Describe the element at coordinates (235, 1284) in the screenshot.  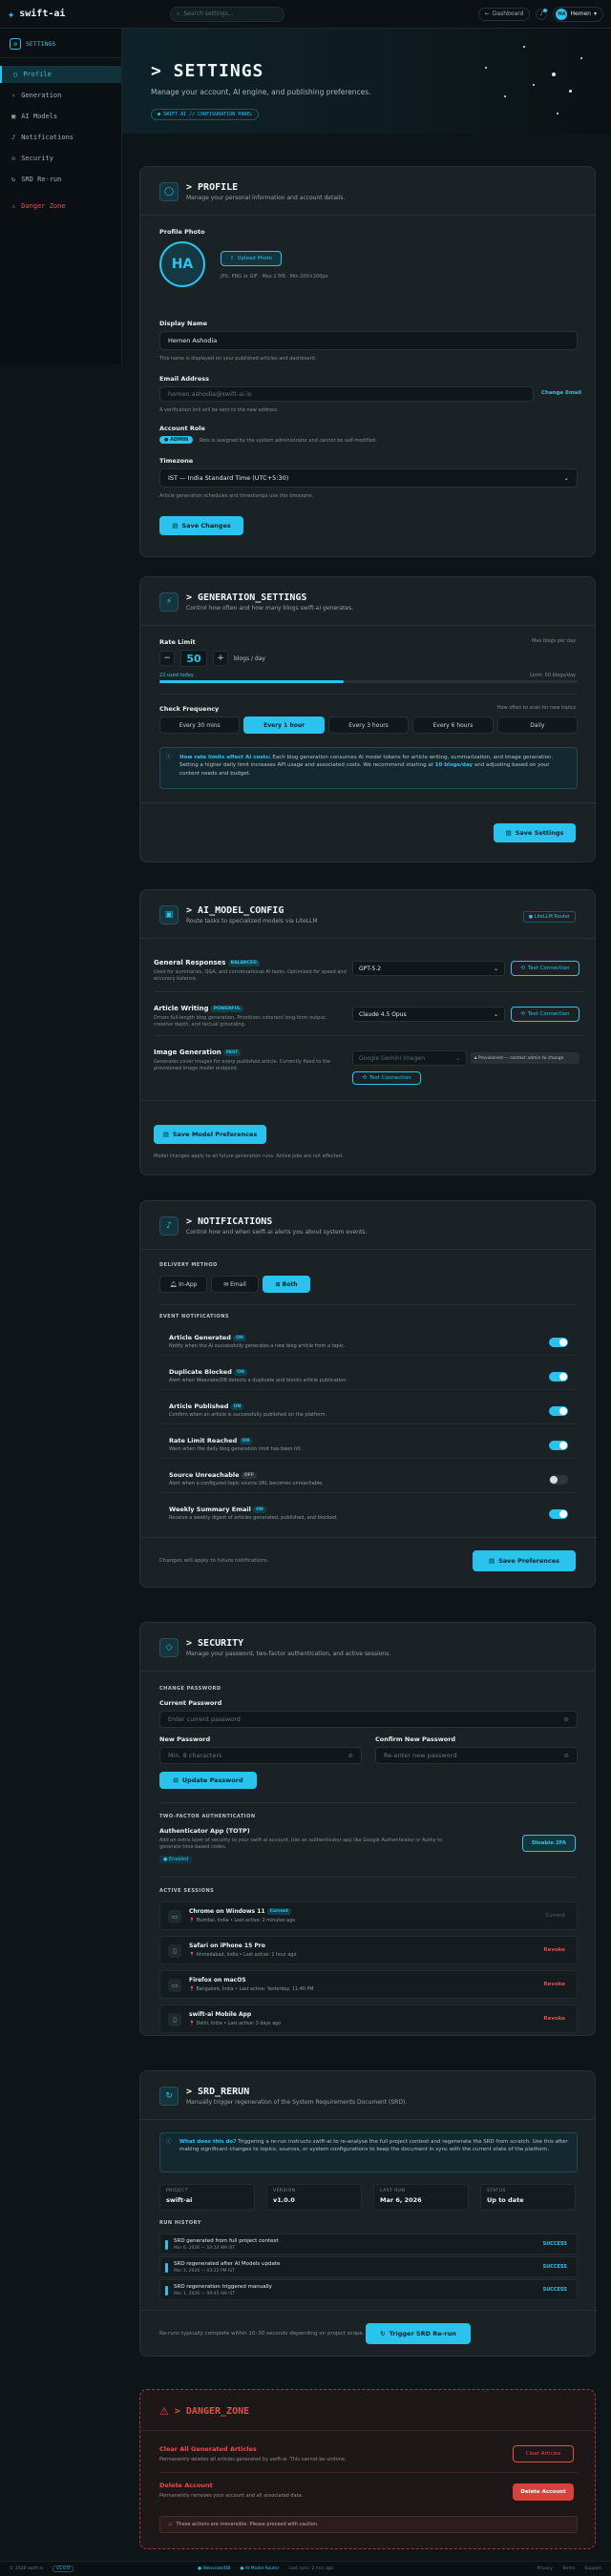
I see `delivery-option-email: ✉ Email` at that location.